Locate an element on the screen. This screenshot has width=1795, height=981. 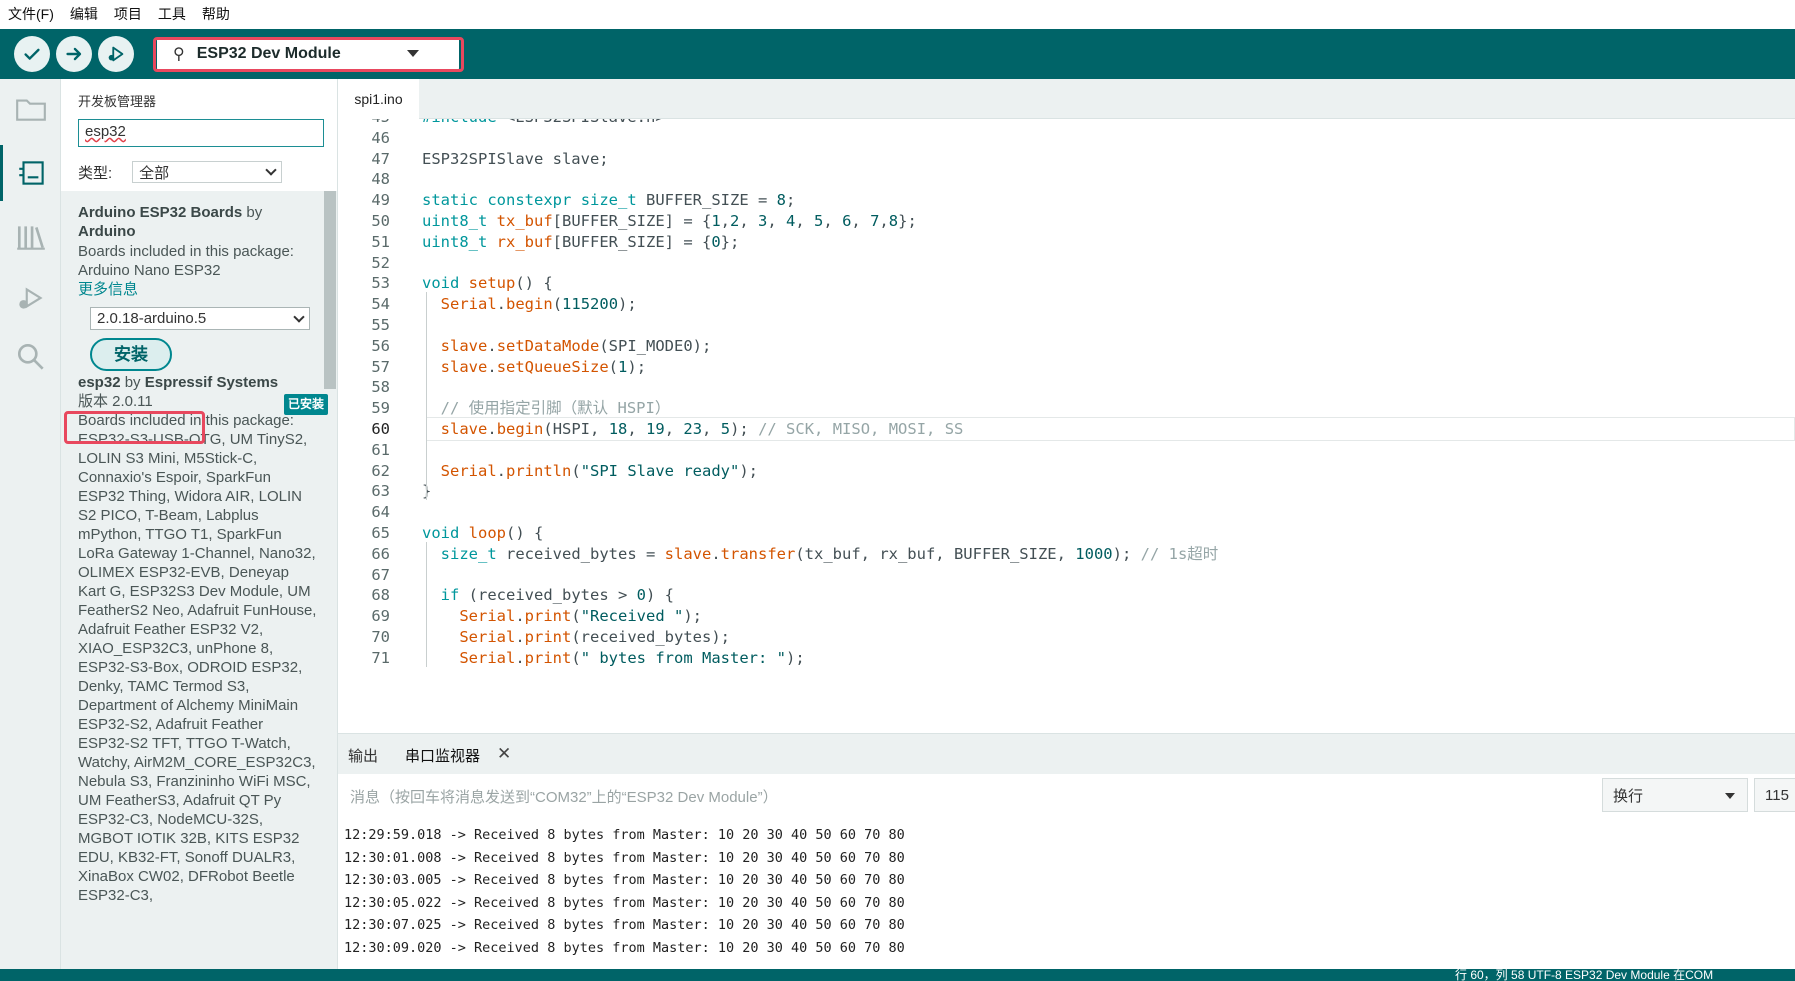
board-card-author: Arduino is located at coordinates (107, 231).